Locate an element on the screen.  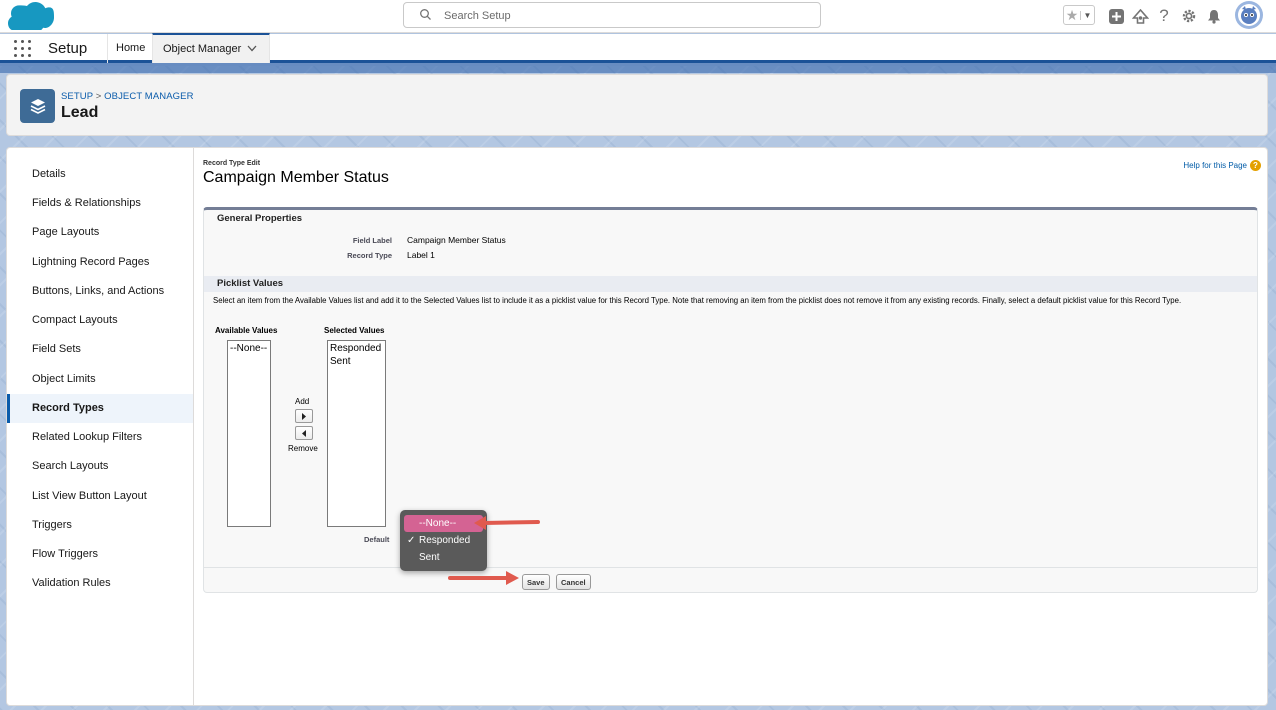
left-arrow-icon is located at coordinates (304, 433).